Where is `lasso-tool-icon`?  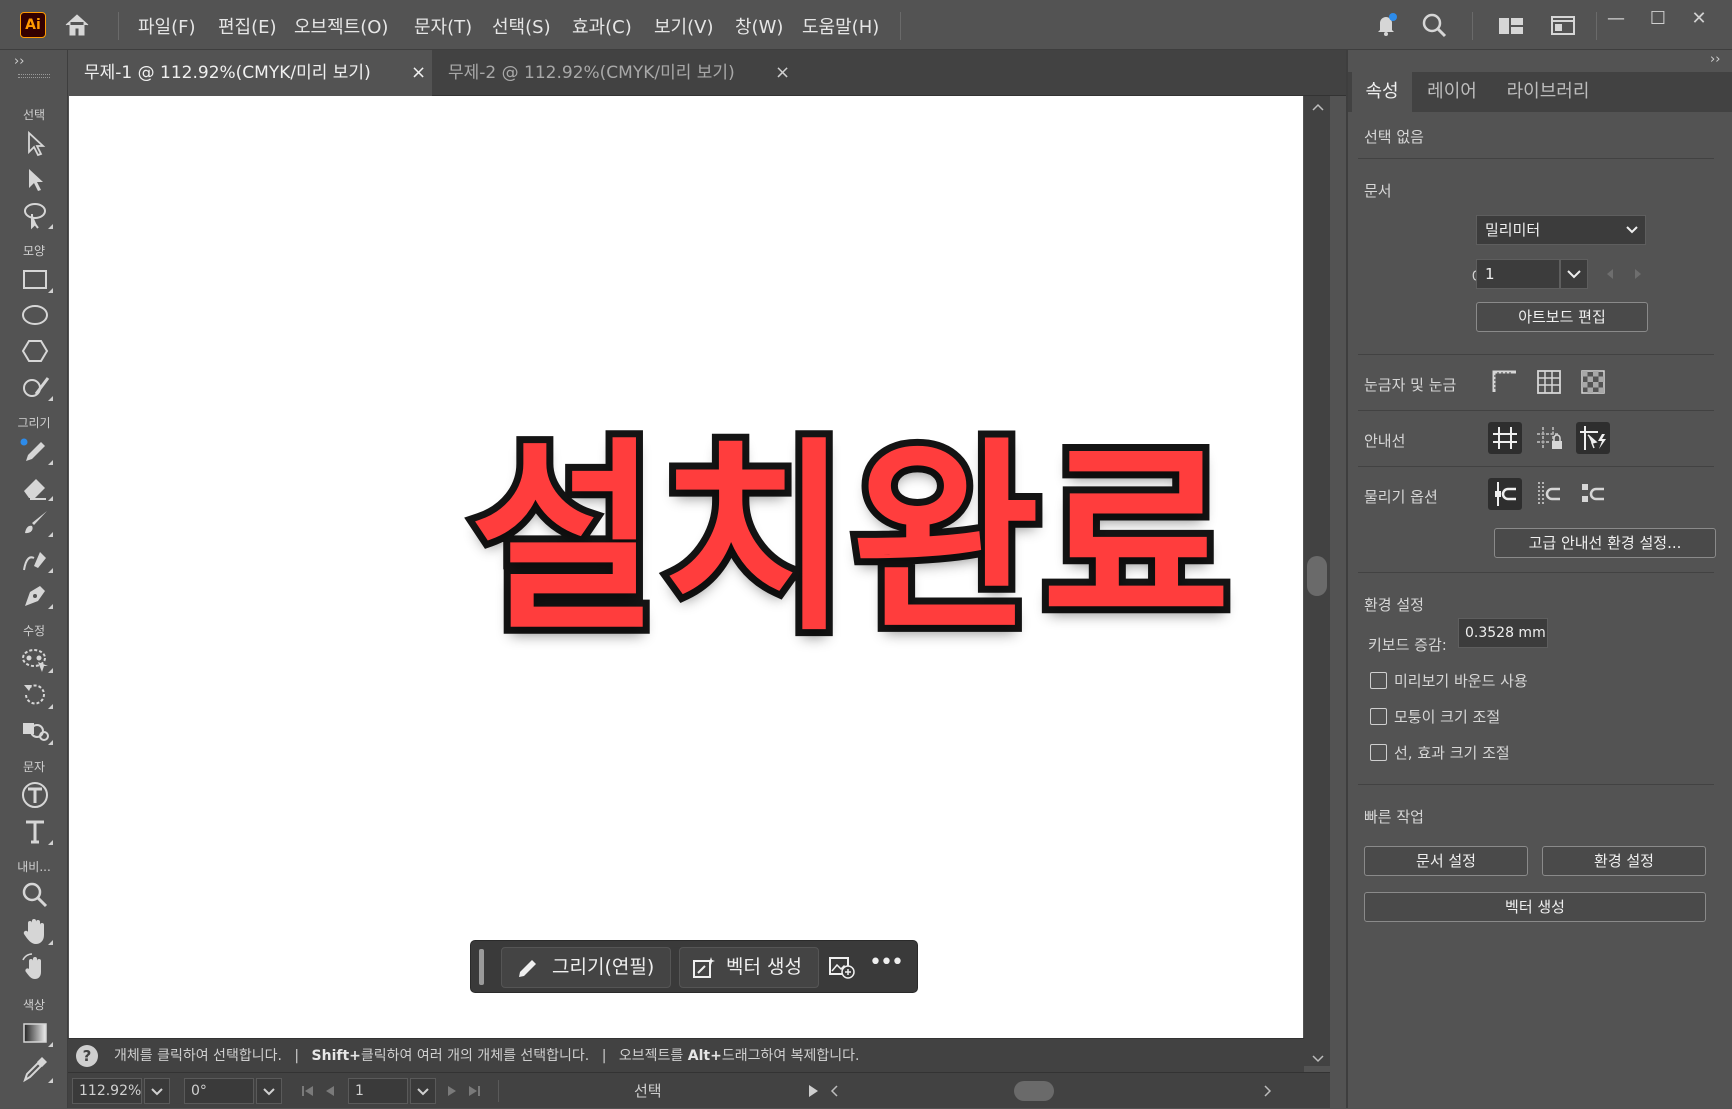 lasso-tool-icon is located at coordinates (37, 215).